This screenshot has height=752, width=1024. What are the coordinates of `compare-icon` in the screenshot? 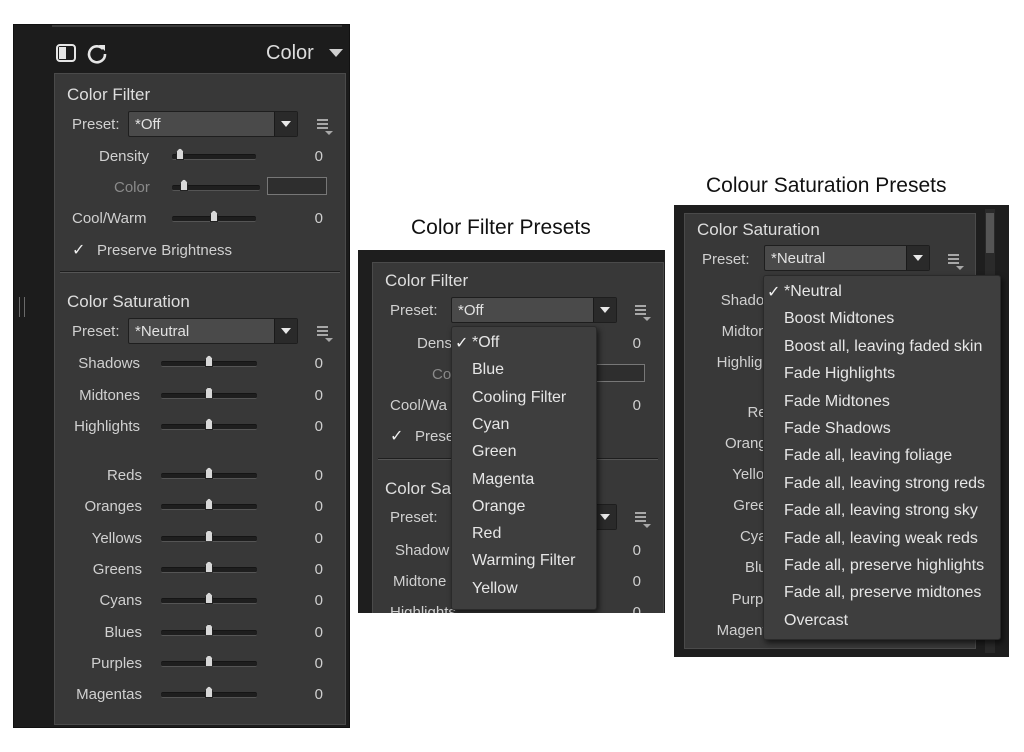 It's located at (66, 53).